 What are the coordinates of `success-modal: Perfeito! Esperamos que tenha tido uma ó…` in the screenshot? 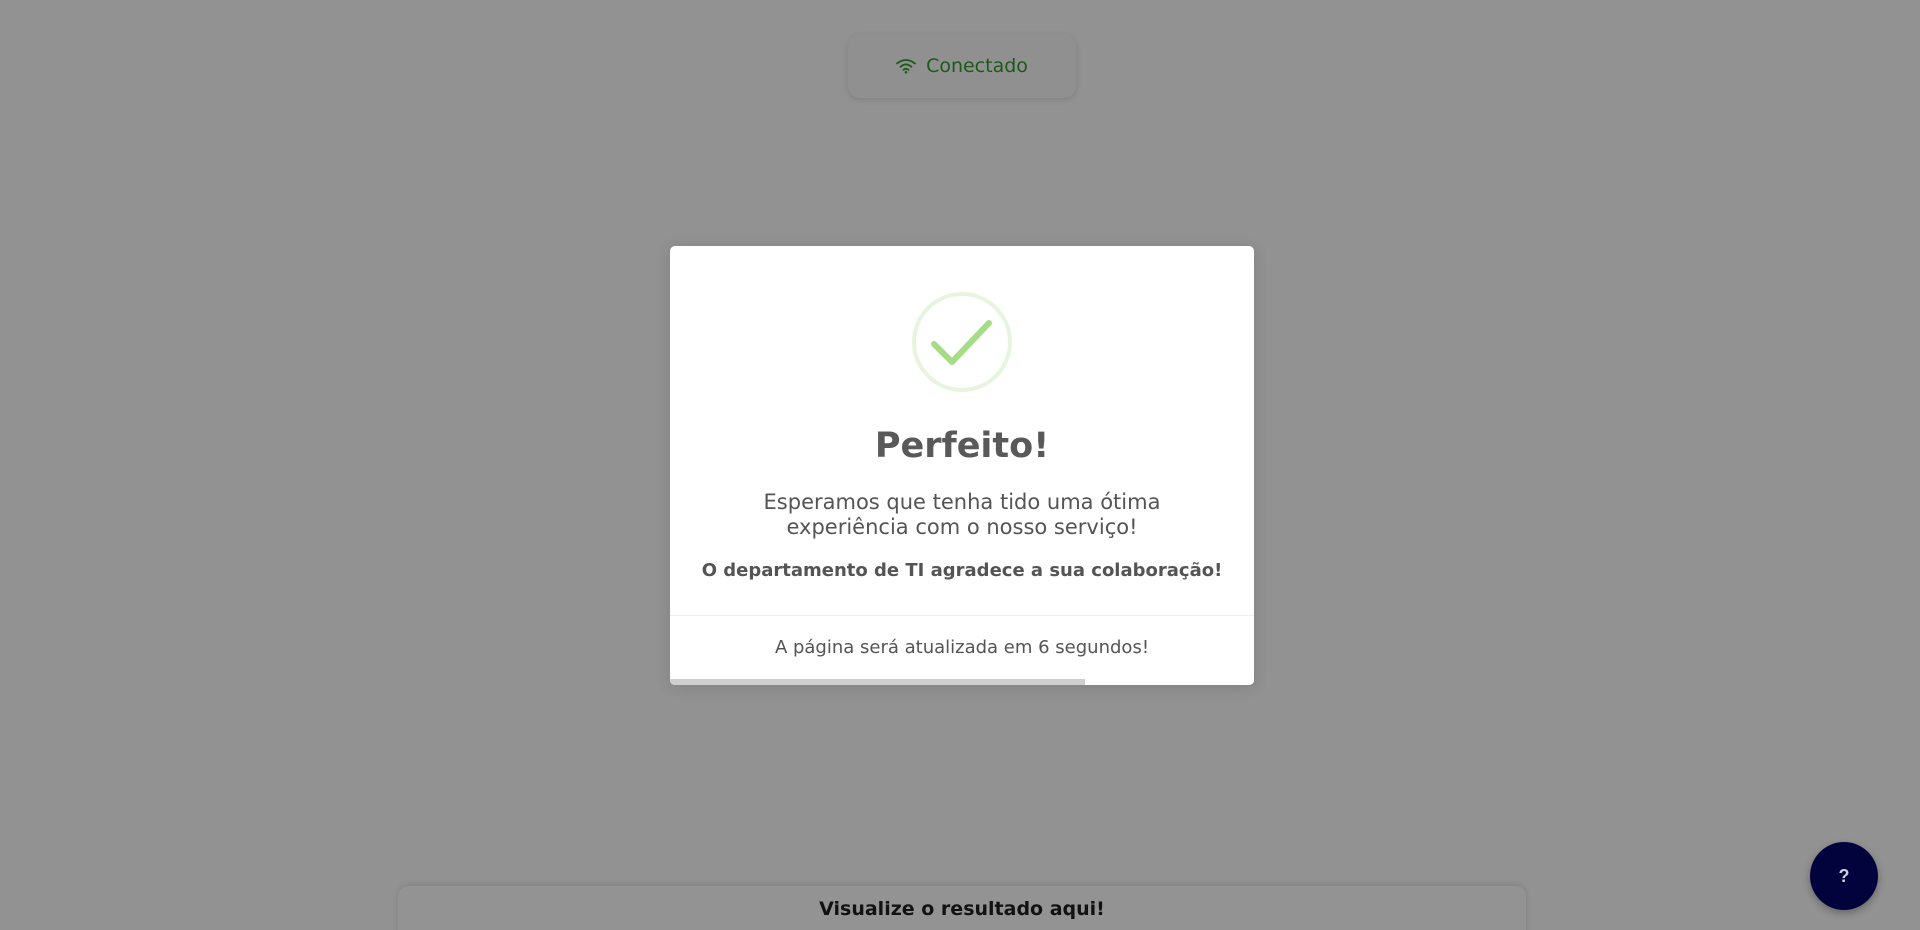 It's located at (962, 465).